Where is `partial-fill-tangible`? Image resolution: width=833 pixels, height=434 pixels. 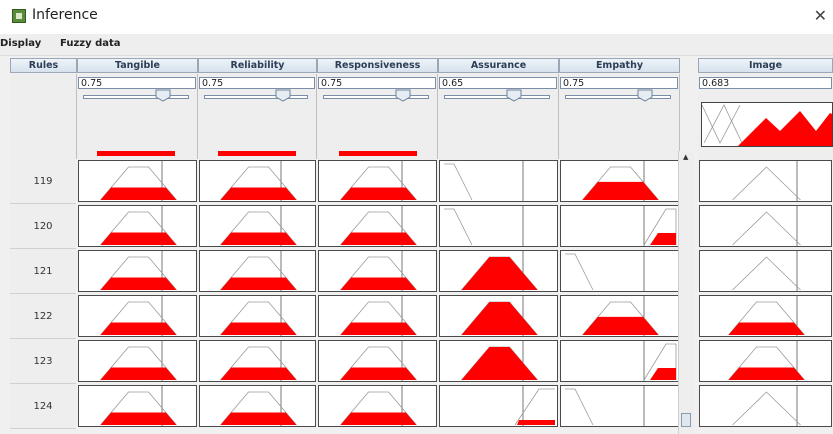 partial-fill-tangible is located at coordinates (136, 153).